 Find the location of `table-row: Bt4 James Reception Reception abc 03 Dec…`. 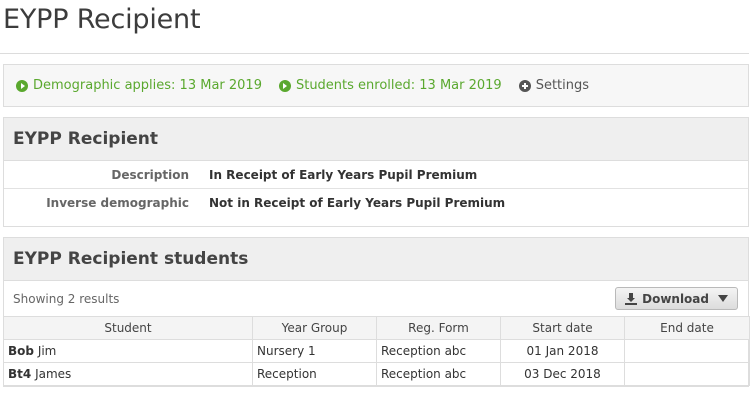

table-row: Bt4 James Reception Reception abc 03 Dec… is located at coordinates (376, 374).